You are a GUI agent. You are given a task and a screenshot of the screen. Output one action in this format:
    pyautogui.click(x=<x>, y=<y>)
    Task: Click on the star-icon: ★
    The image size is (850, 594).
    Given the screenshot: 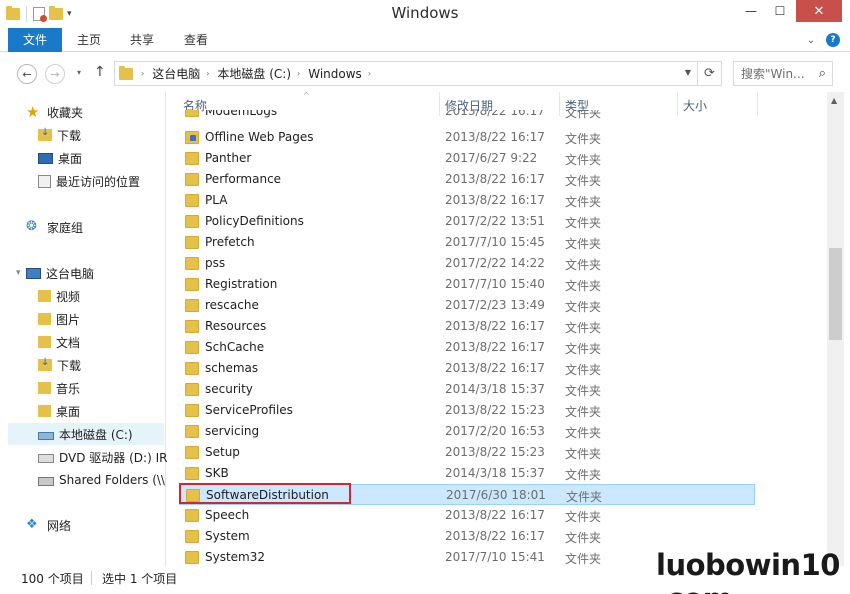 What is the action you would take?
    pyautogui.click(x=33, y=112)
    